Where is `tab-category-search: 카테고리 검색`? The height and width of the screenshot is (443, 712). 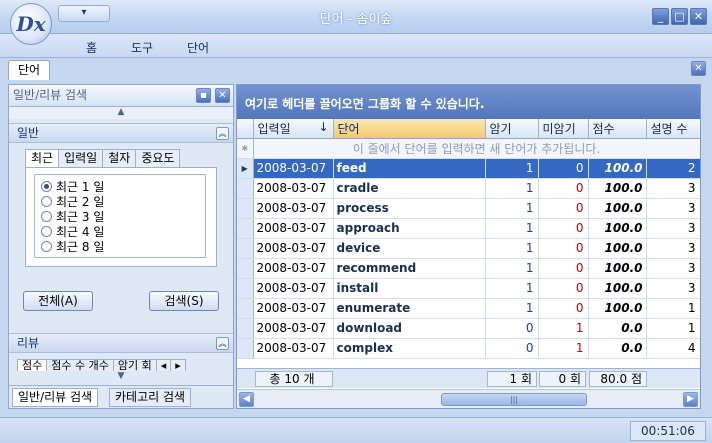 tab-category-search: 카테고리 검색 is located at coordinates (150, 397).